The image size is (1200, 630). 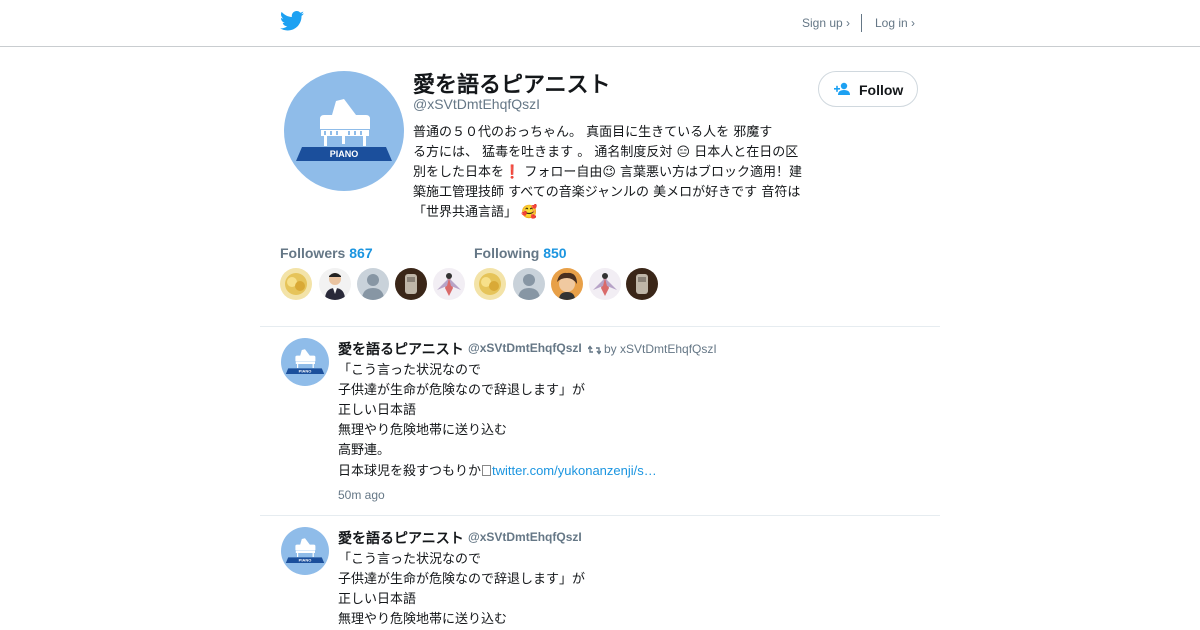 What do you see at coordinates (512, 85) in the screenshot?
I see `profile-name: 愛を語るピアニスト` at bounding box center [512, 85].